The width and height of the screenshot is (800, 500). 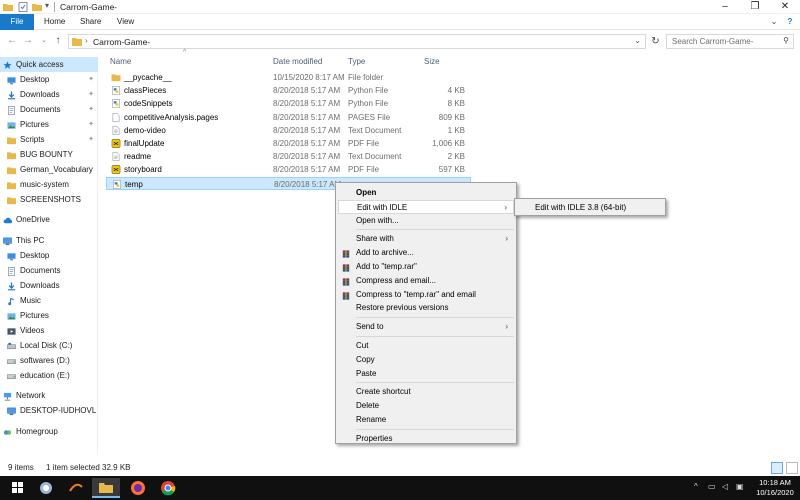 What do you see at coordinates (40, 270) in the screenshot?
I see `nav-item-label: Documents` at bounding box center [40, 270].